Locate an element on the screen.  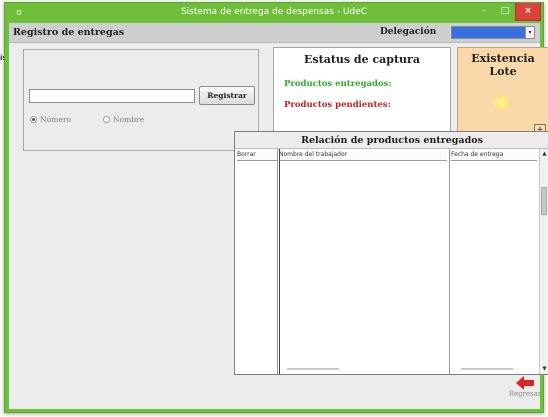
radio-dot-selected is located at coordinates (33, 119).